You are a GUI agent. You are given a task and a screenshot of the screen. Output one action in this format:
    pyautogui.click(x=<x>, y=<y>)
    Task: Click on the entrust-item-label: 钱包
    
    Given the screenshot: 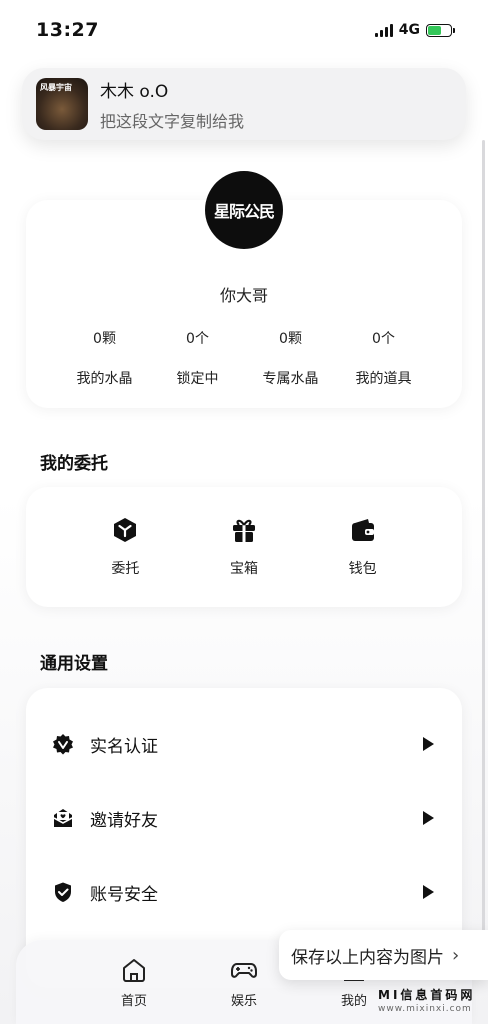 What is the action you would take?
    pyautogui.click(x=362, y=569)
    